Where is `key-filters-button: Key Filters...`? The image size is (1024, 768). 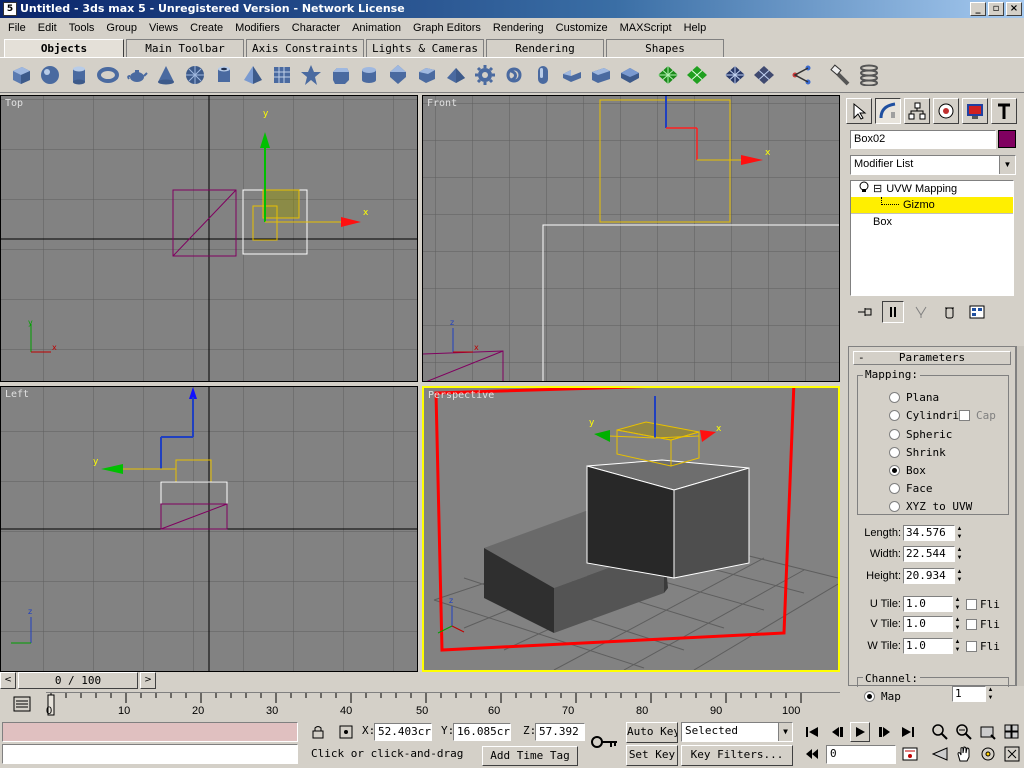 key-filters-button: Key Filters... is located at coordinates (737, 755).